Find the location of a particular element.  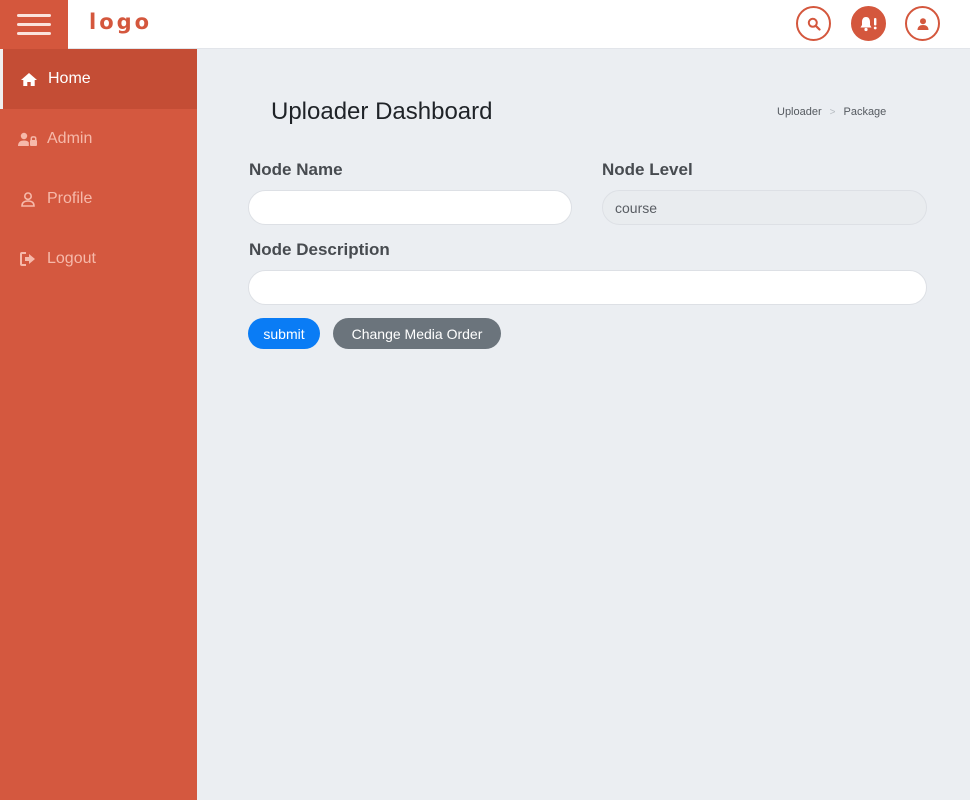

search-icon is located at coordinates (813, 23).